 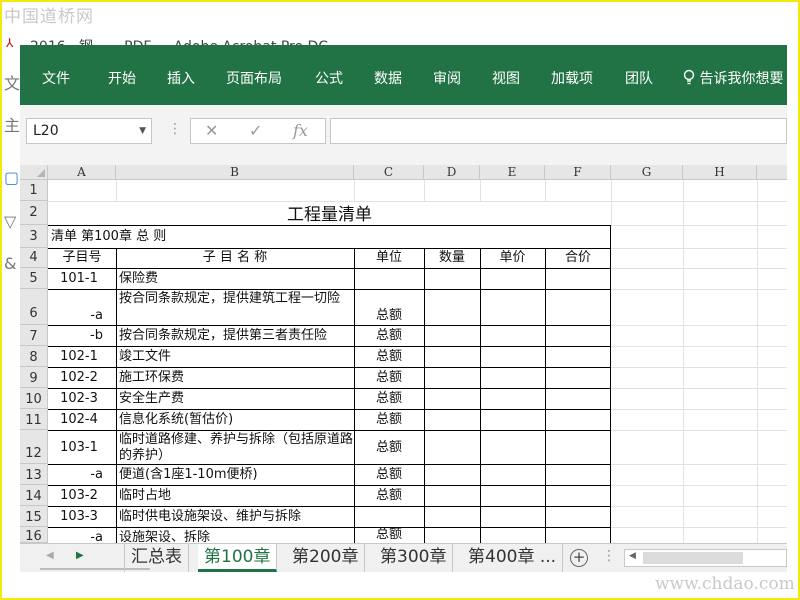 What do you see at coordinates (79, 517) in the screenshot?
I see `cell-item-code: 103-3` at bounding box center [79, 517].